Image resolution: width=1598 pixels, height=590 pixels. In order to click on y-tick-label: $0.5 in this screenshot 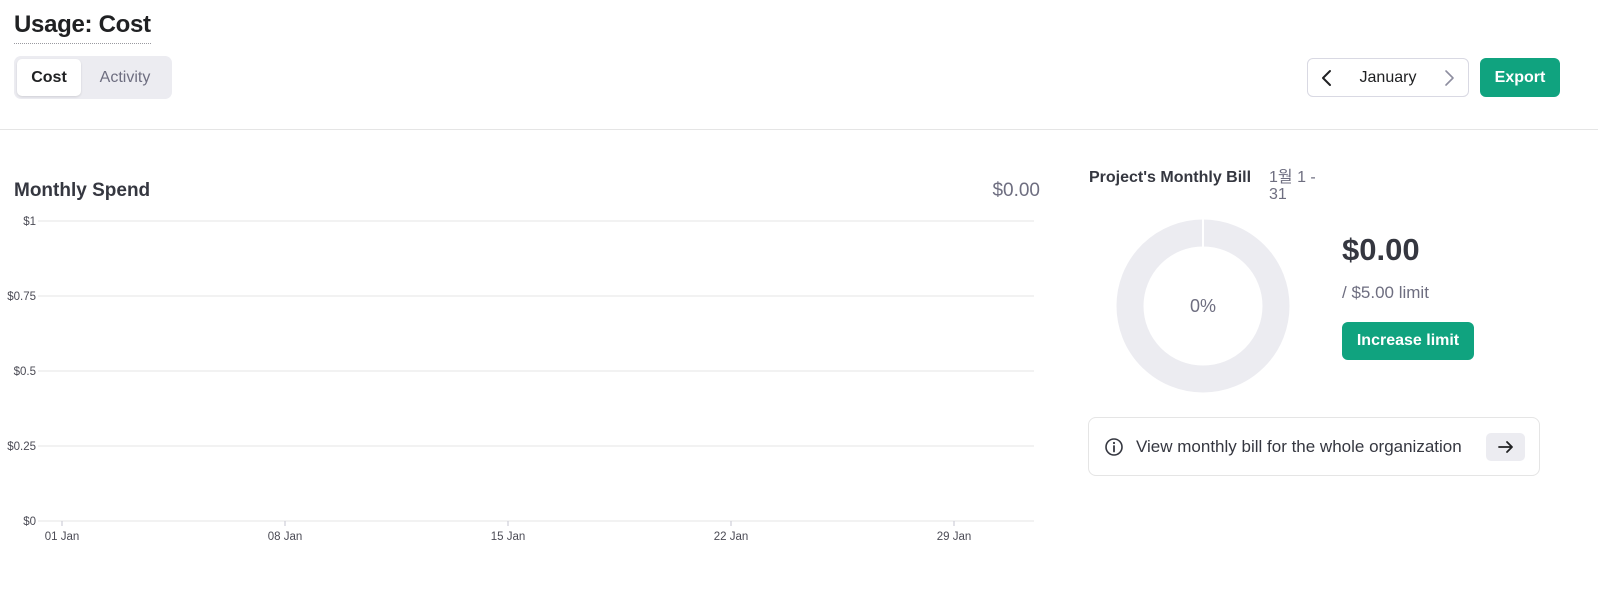, I will do `click(25, 372)`.